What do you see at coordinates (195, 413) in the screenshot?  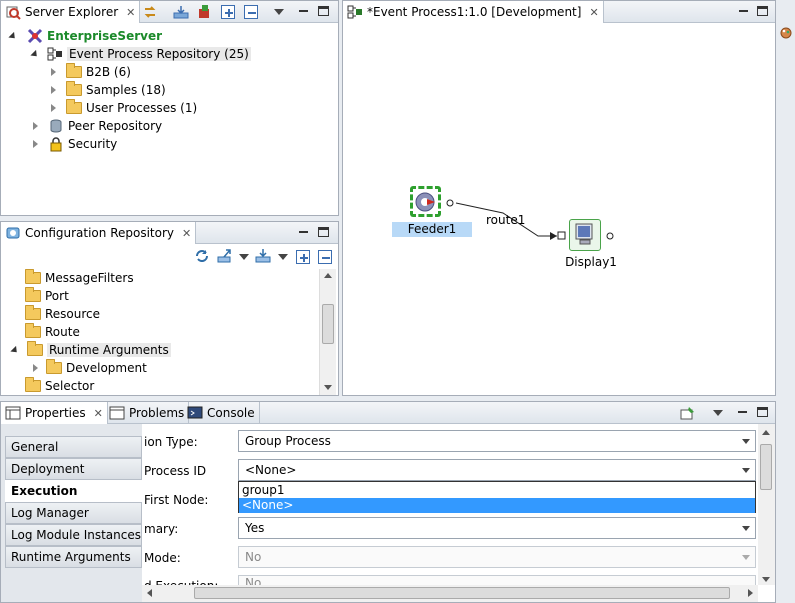 I see `console-icon` at bounding box center [195, 413].